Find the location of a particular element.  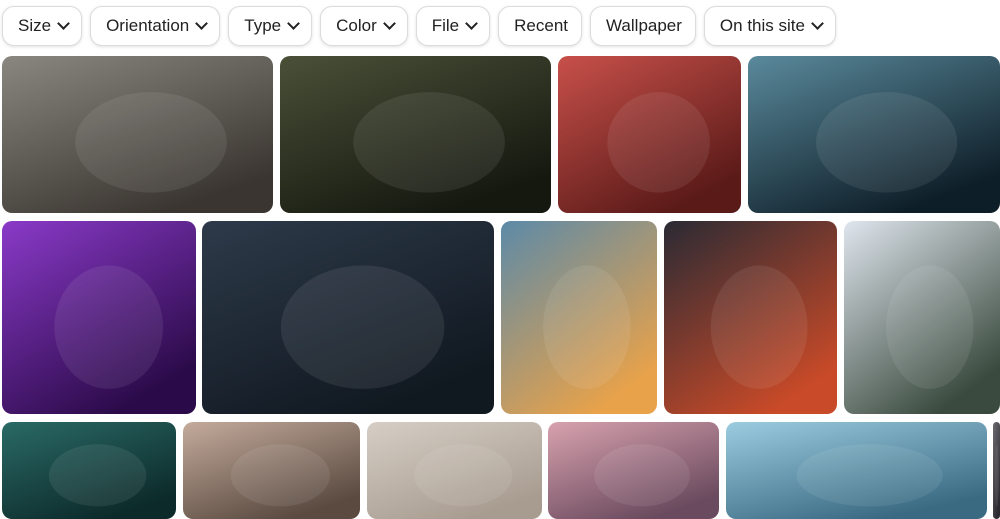

image-purple-train-clouds is located at coordinates (99, 317).